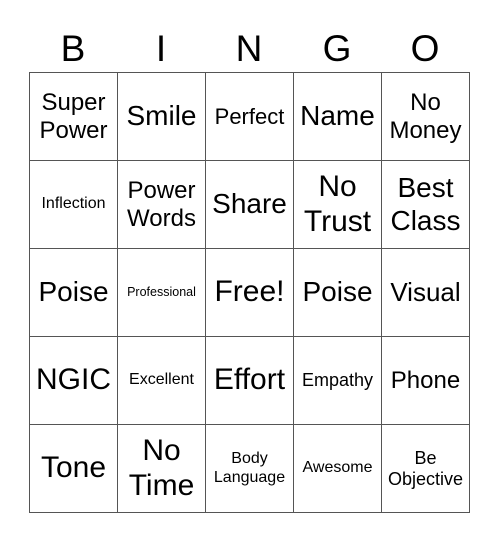 This screenshot has width=500, height=544. I want to click on header-letter-i: I, so click(161, 48).